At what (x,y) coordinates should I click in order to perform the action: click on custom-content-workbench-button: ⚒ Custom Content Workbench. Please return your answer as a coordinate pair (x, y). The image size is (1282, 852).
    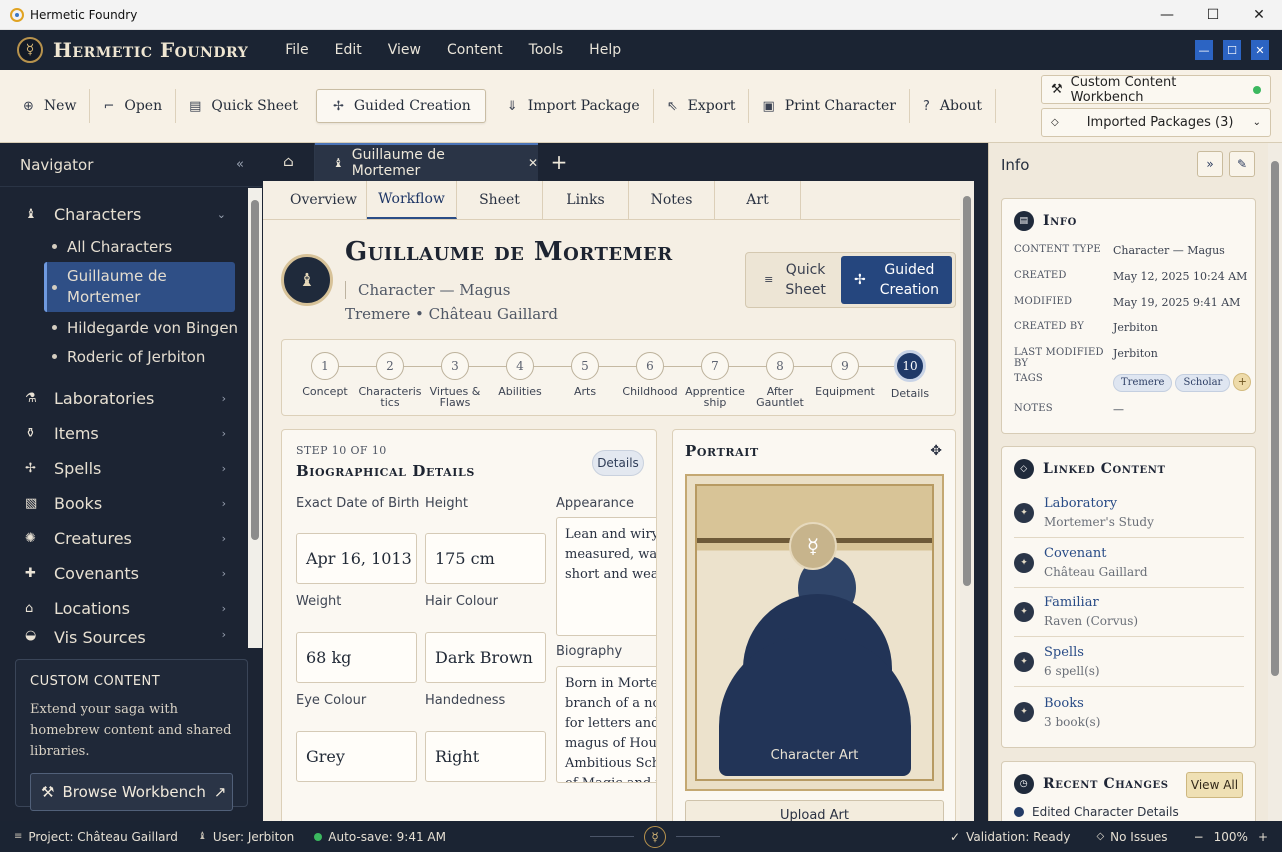
    Looking at the image, I should click on (1156, 90).